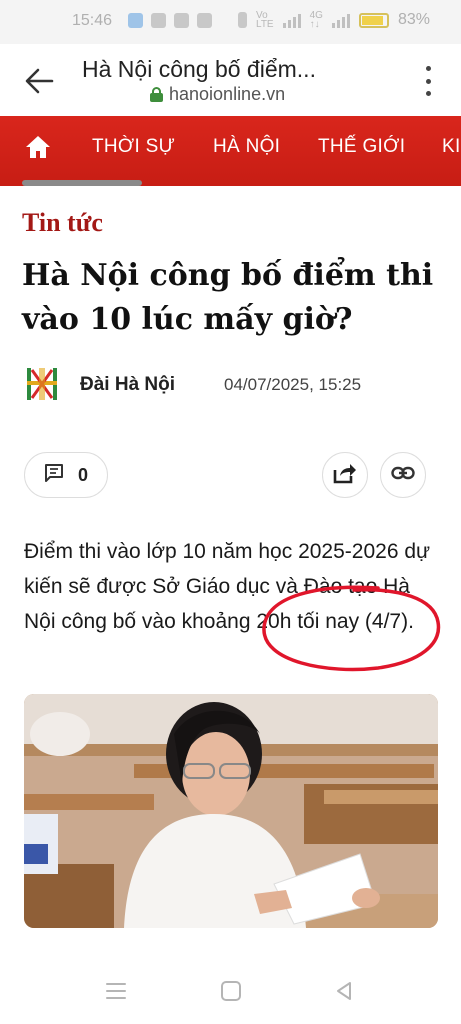  I want to click on chat-notification-icon, so click(204, 20).